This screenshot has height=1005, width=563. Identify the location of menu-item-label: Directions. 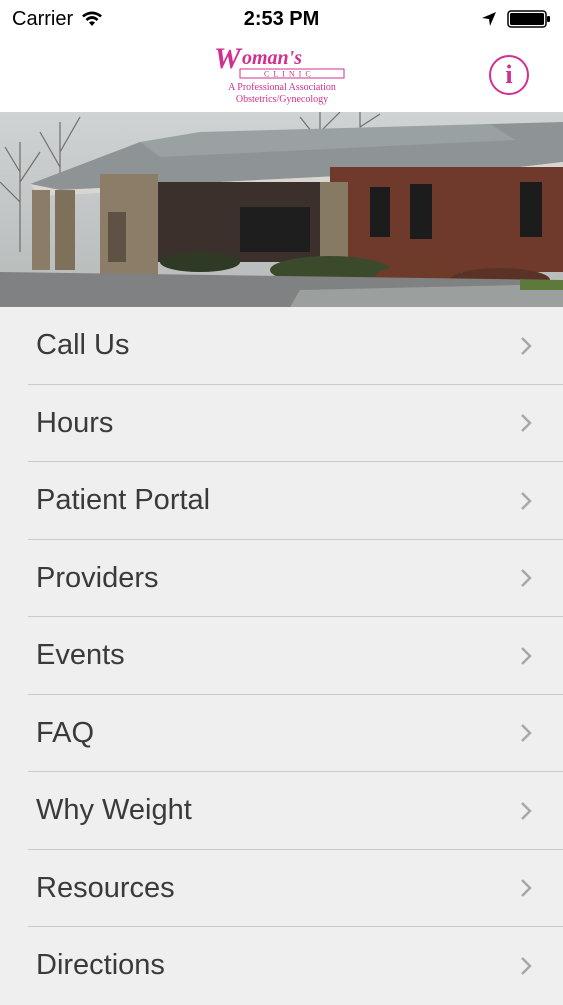
(100, 965).